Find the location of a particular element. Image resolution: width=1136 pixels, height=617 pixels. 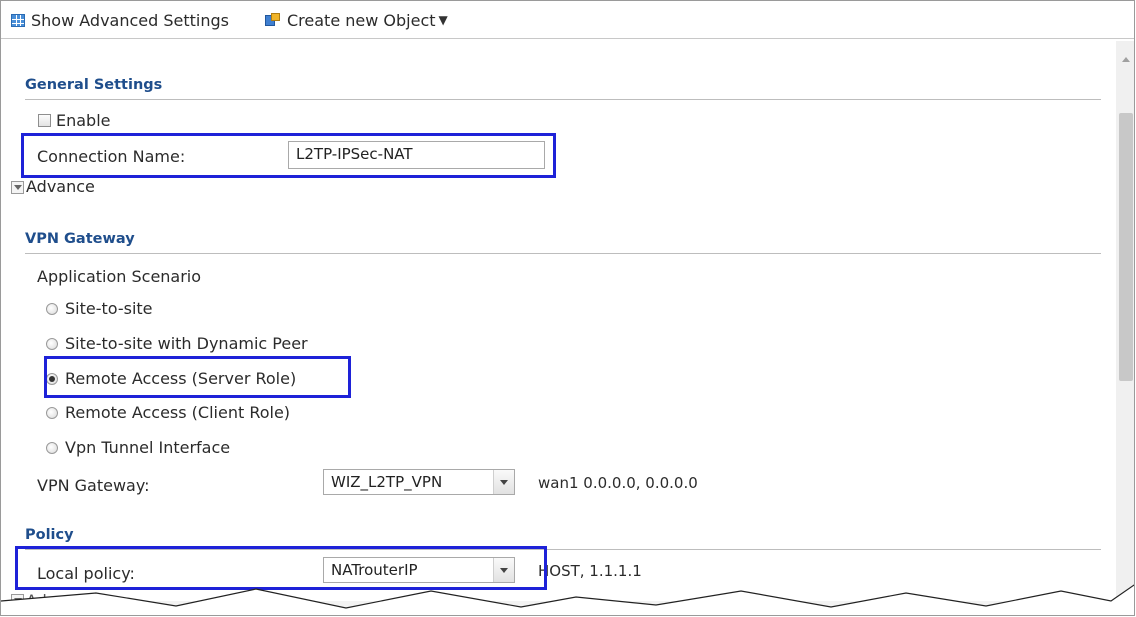

general-settings-divider is located at coordinates (563, 99).